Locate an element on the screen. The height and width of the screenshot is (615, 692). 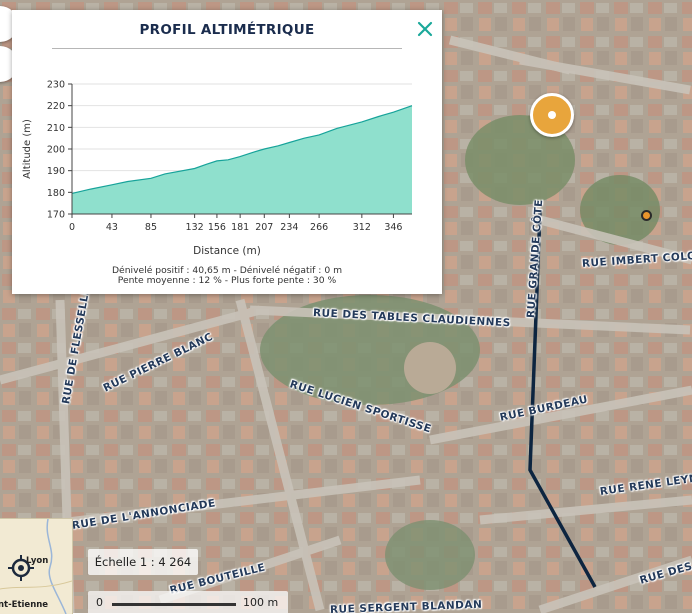
x-ticks: 0 43 85 132 156 181 207 234 266 312 346 is located at coordinates (235, 223).